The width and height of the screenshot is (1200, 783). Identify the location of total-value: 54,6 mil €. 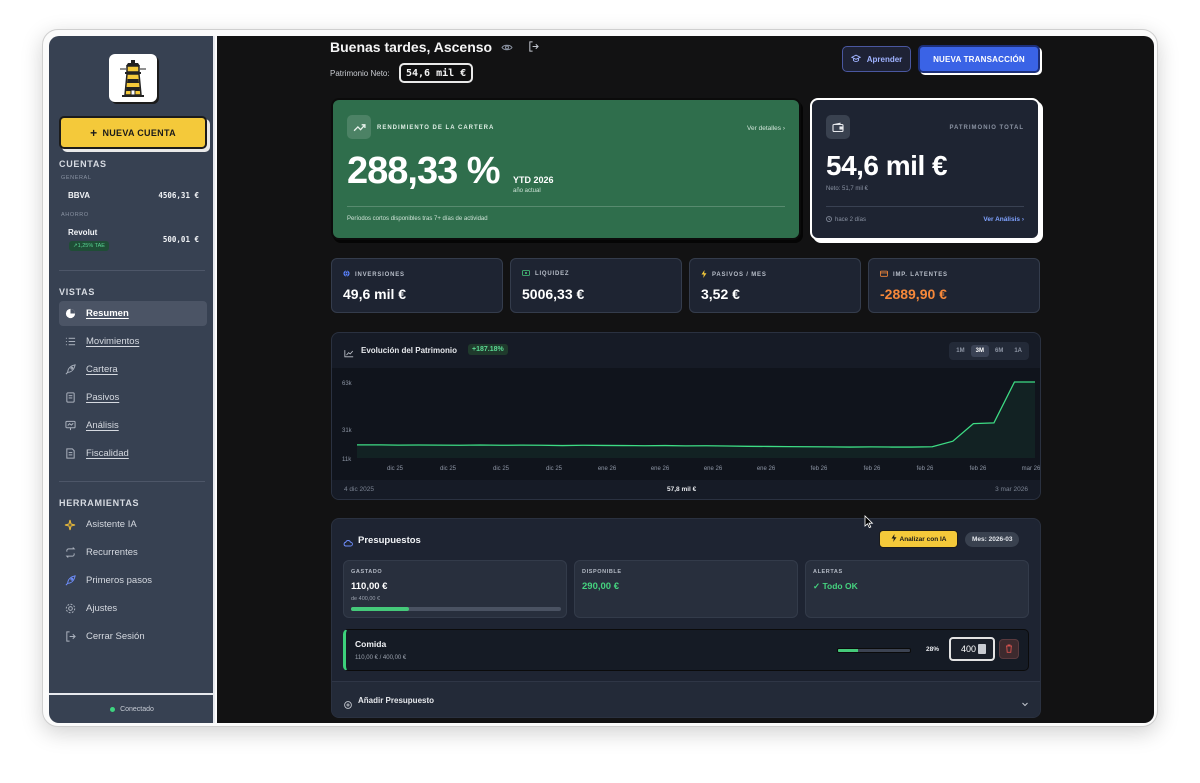
(887, 165).